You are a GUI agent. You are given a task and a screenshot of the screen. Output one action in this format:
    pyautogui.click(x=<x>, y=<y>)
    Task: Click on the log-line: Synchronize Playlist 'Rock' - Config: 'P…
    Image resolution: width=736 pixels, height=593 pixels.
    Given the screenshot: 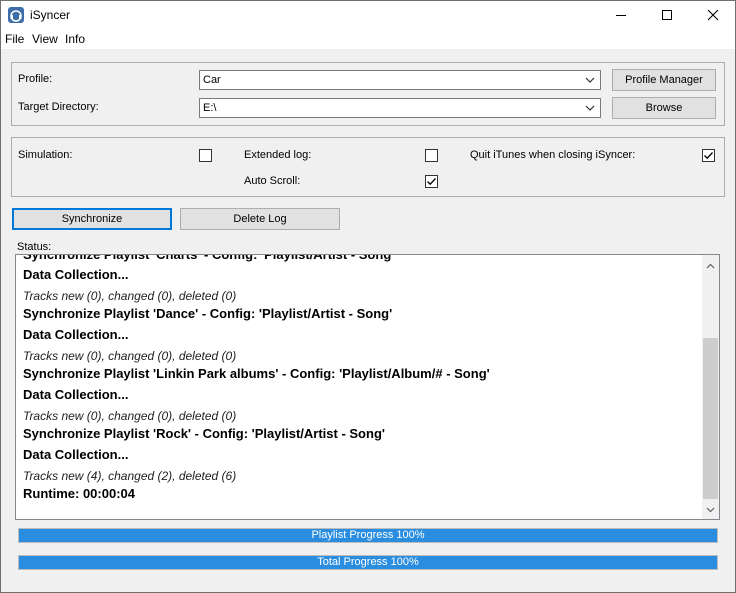 What is the action you would take?
    pyautogui.click(x=204, y=433)
    